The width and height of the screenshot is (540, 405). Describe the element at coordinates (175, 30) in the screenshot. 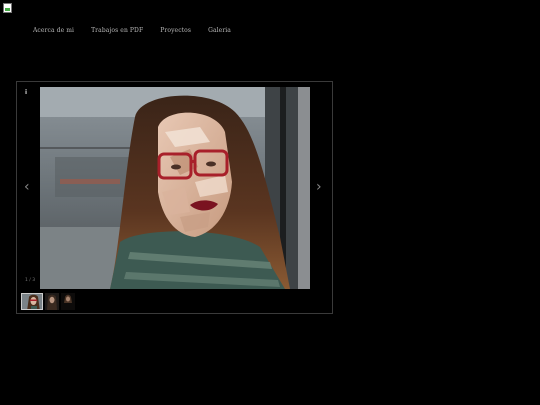

I see `nav-link-proyectos: Proyectos` at that location.